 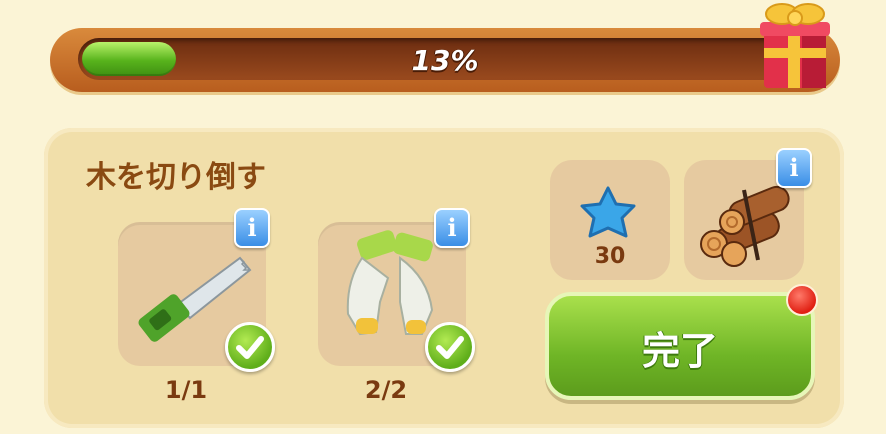 What do you see at coordinates (386, 390) in the screenshot?
I see `gloves-count: 2/2` at bounding box center [386, 390].